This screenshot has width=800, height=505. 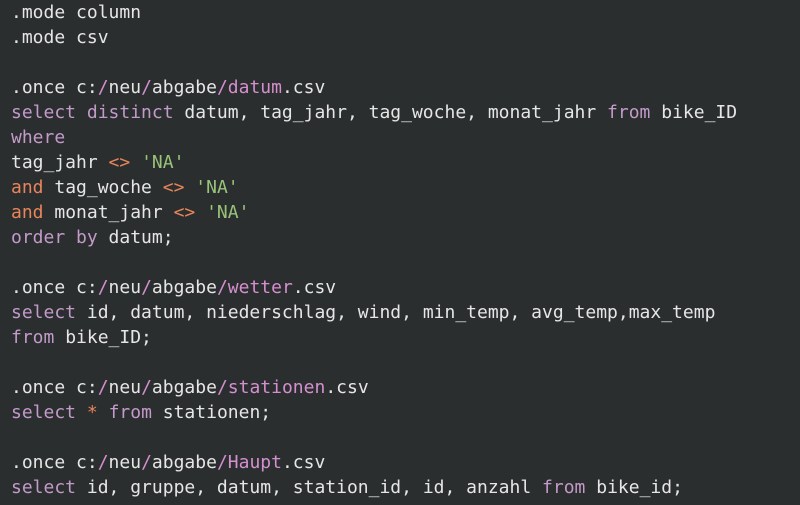 What do you see at coordinates (405, 337) in the screenshot?
I see `code-line: from bike_ID;` at bounding box center [405, 337].